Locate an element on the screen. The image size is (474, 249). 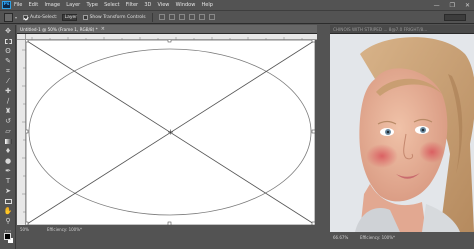
chevron-down-icon: ▾ is located at coordinates (16, 17).